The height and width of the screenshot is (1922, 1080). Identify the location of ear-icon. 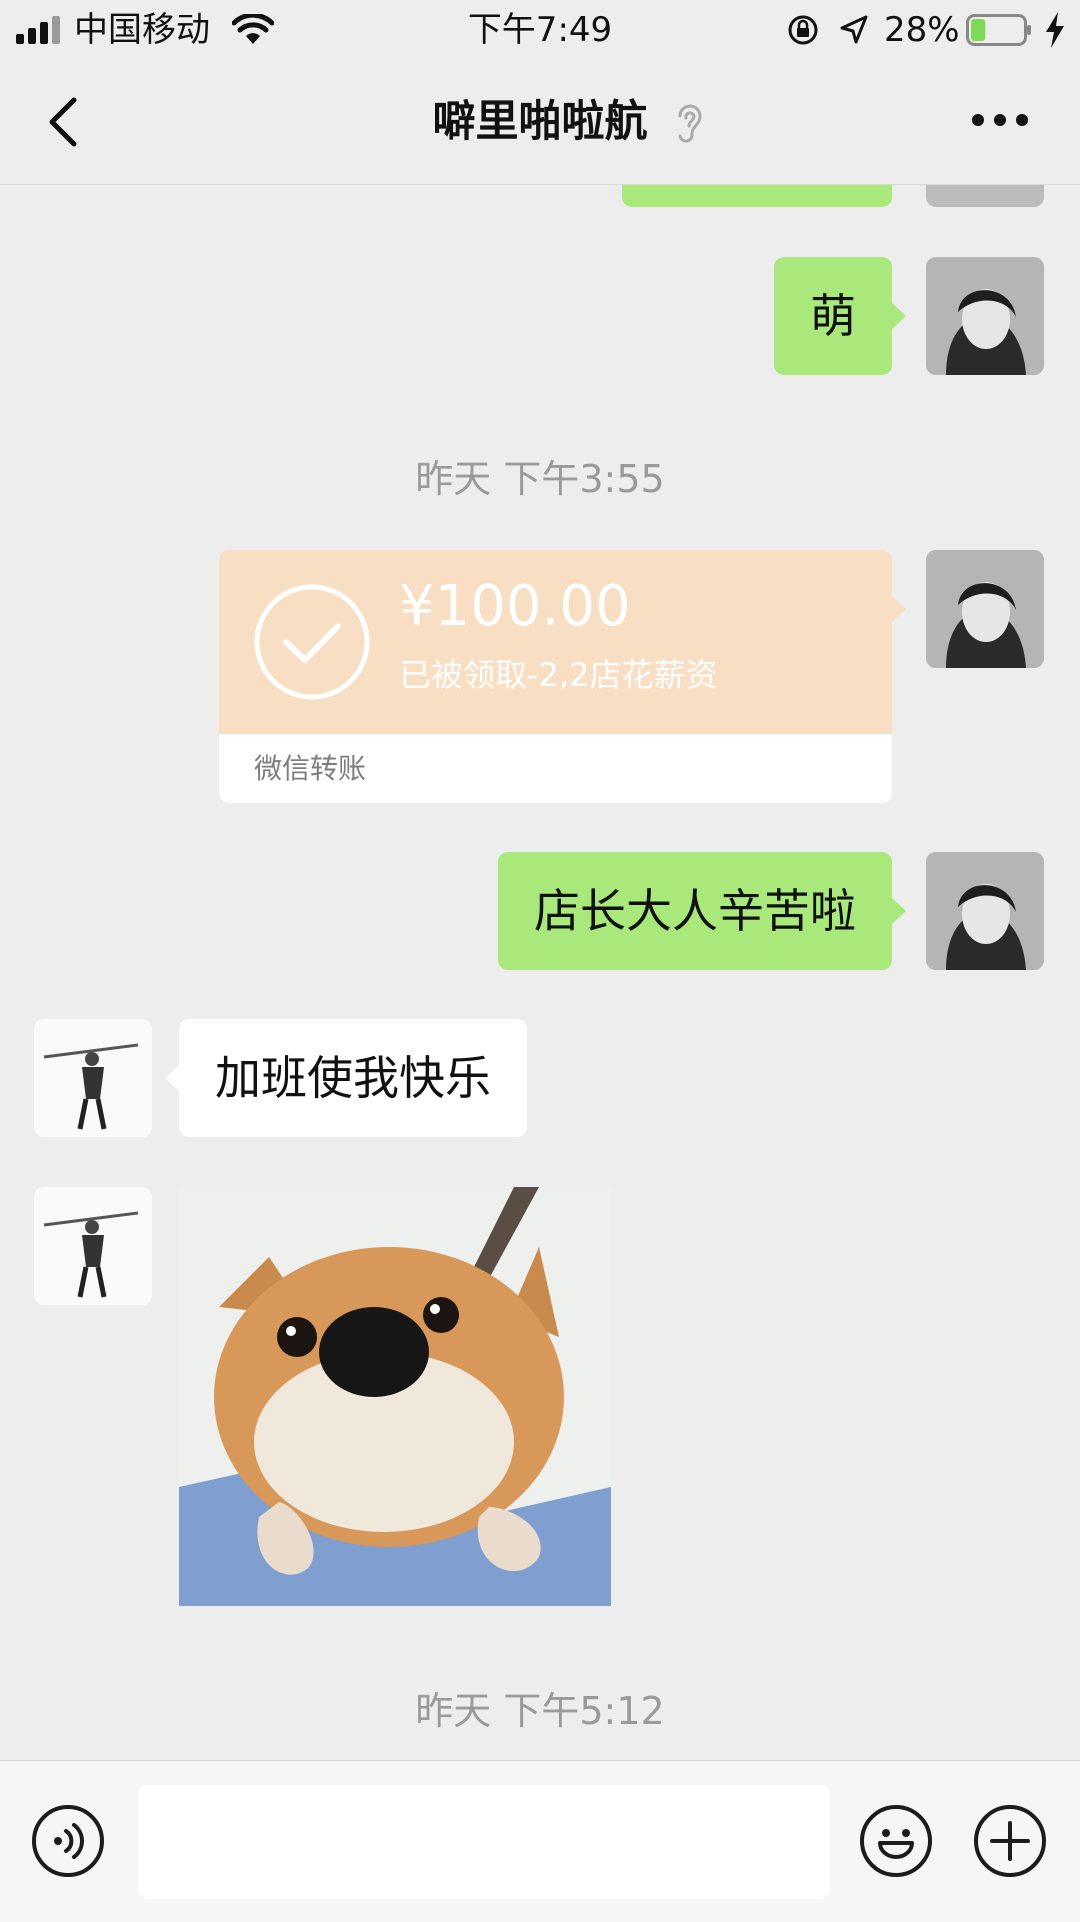
(690, 123).